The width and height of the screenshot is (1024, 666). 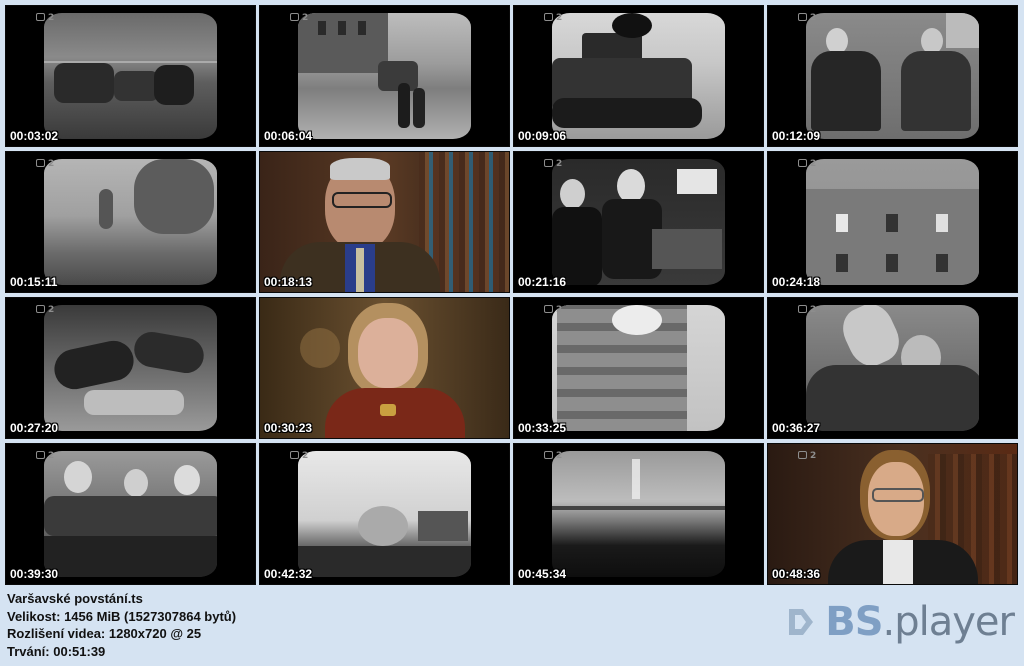 What do you see at coordinates (542, 282) in the screenshot?
I see `timecode: 00:21:16` at bounding box center [542, 282].